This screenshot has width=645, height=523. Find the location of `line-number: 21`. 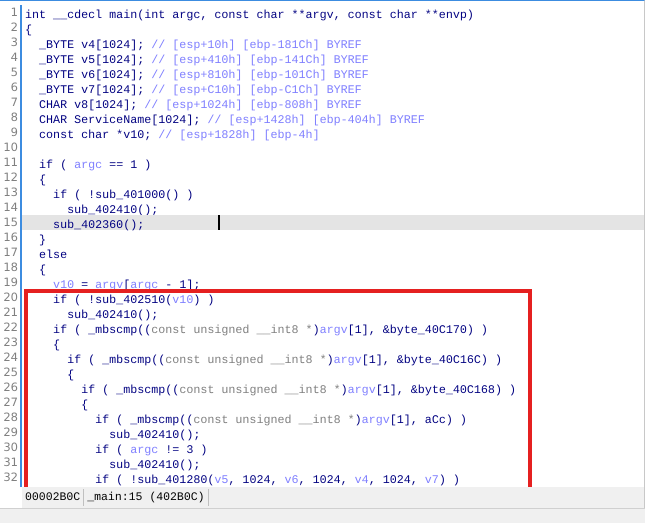

line-number: 21 is located at coordinates (10, 312).